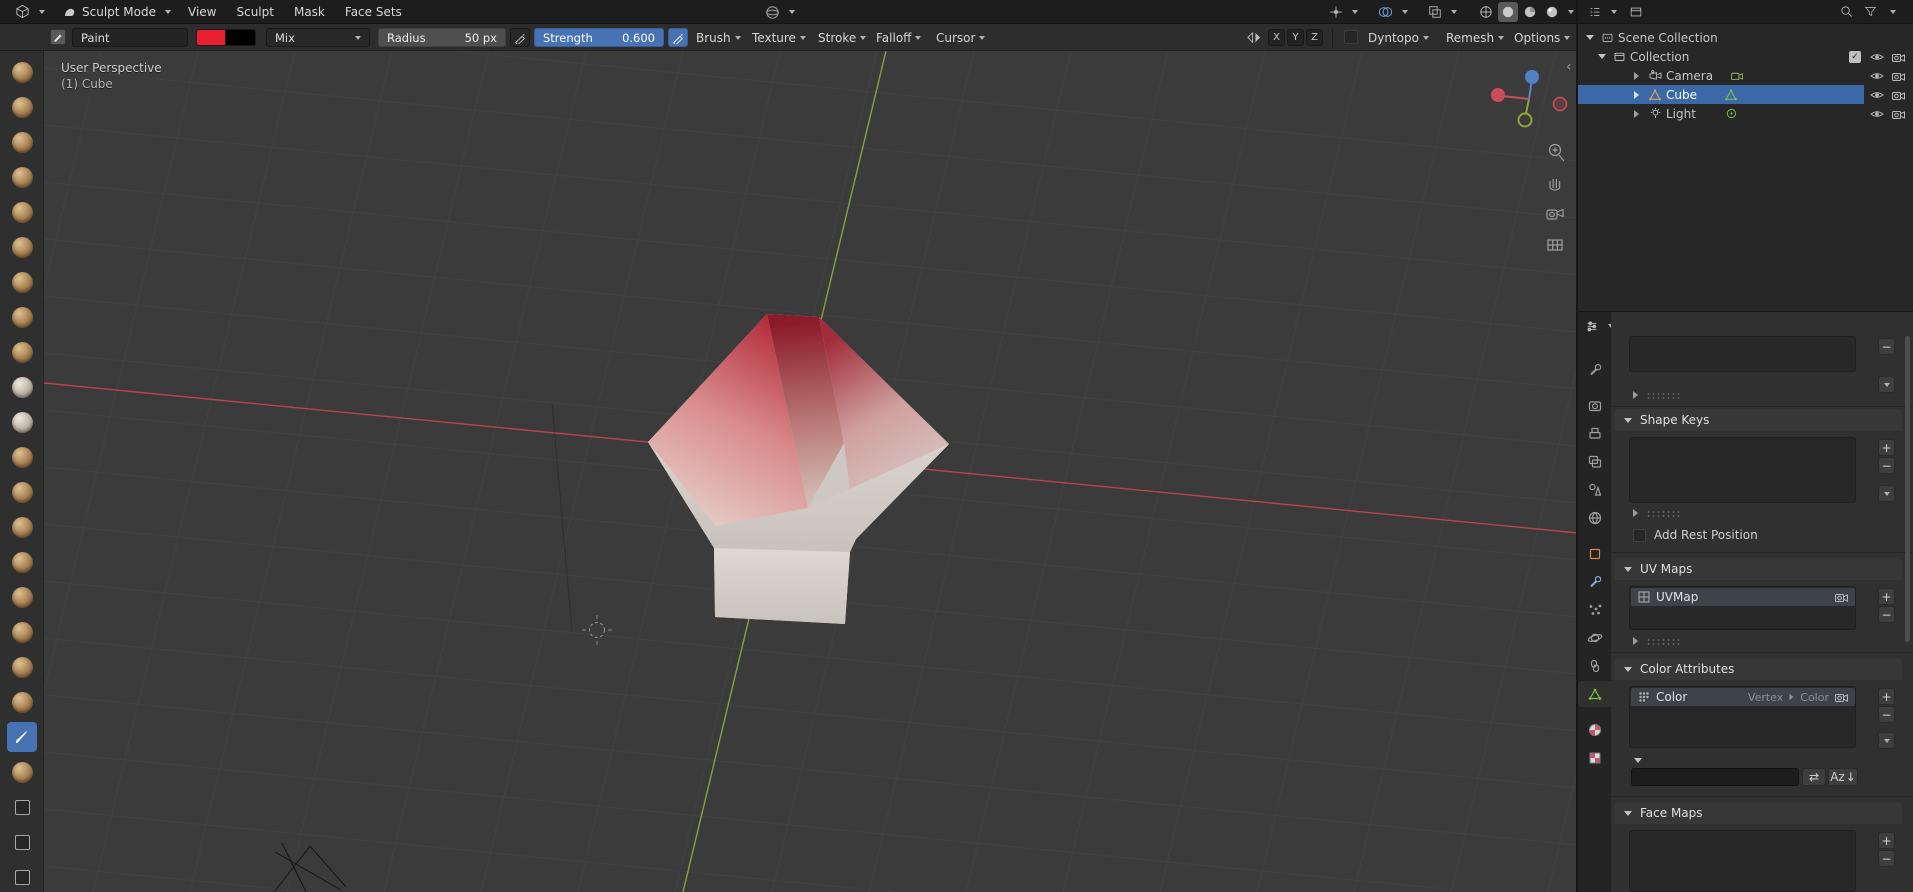 This screenshot has height=892, width=1913. I want to click on mode-dropdown: Sculpt Mode, so click(117, 12).